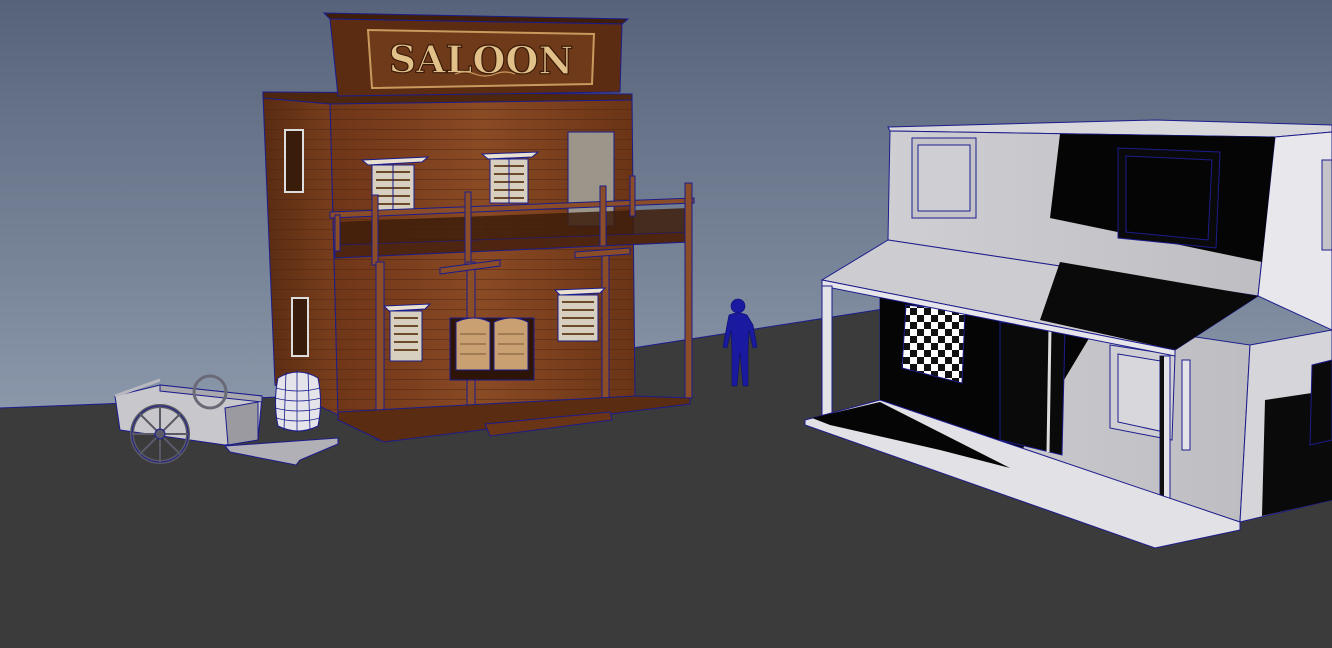 This screenshot has width=1332, height=648. I want to click on saloon-lower-window-right, so click(580, 314).